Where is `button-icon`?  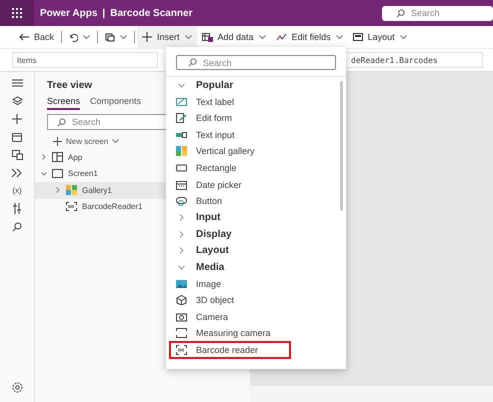
button-icon is located at coordinates (181, 201).